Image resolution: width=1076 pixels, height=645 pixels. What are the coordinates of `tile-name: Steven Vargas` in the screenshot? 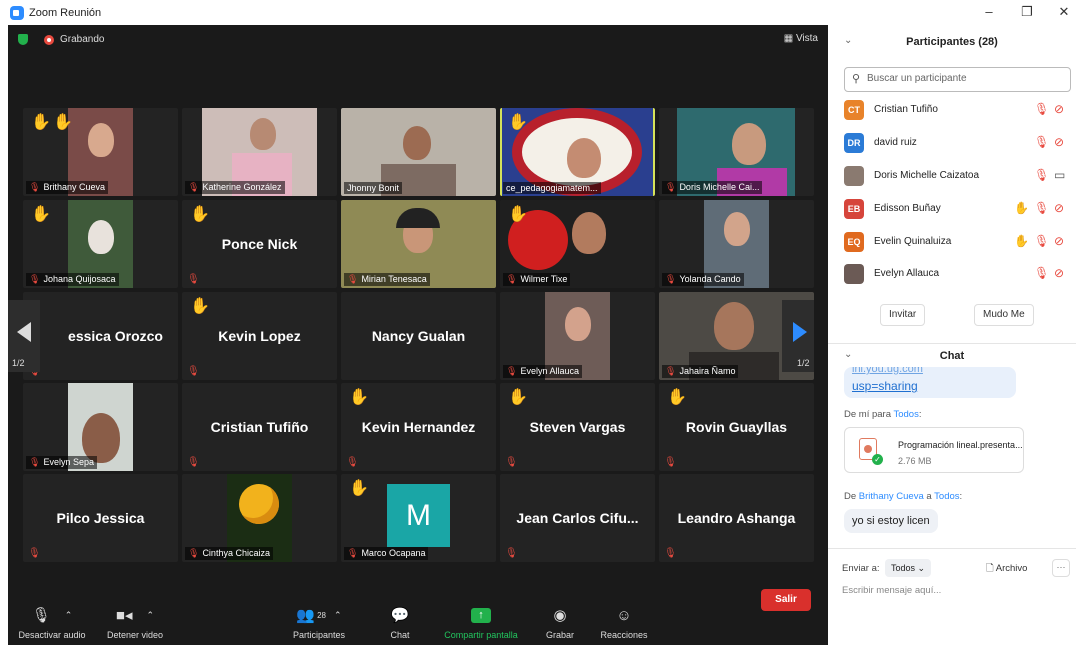 It's located at (577, 427).